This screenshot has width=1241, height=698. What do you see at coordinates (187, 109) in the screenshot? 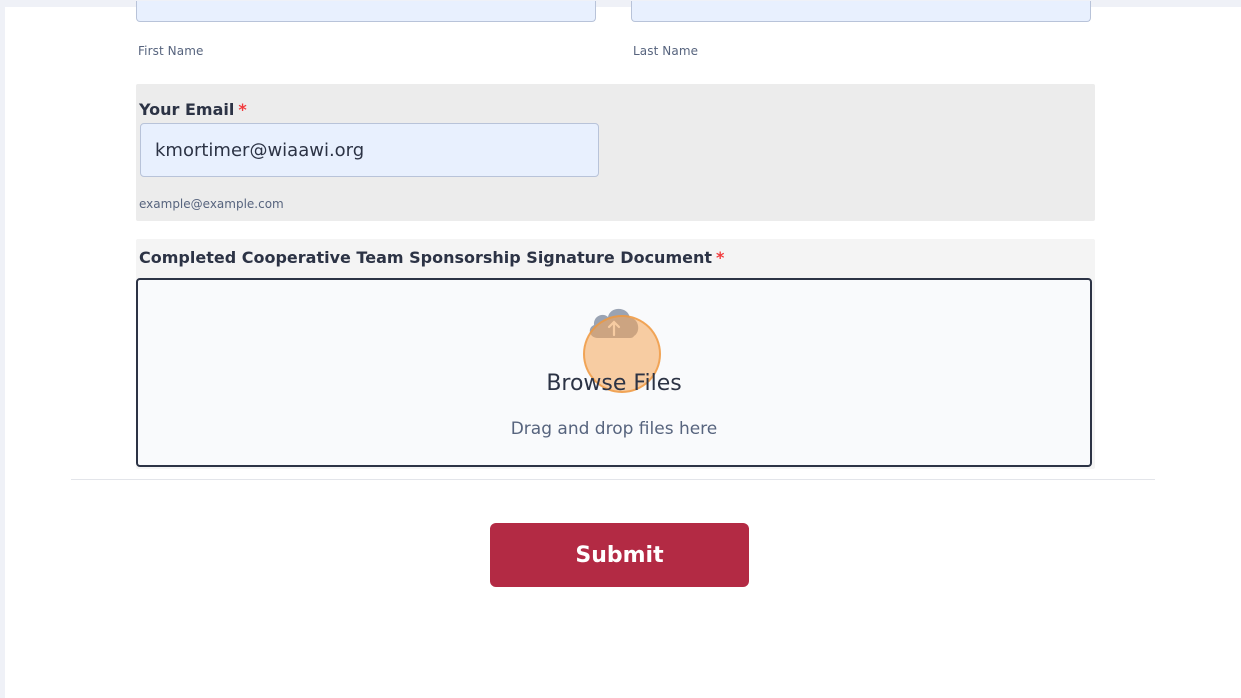
I see `email-label-text: Your Email` at bounding box center [187, 109].